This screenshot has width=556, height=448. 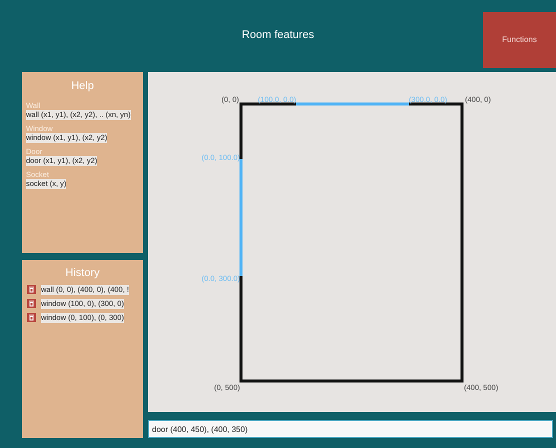 What do you see at coordinates (82, 273) in the screenshot?
I see `history-title: History` at bounding box center [82, 273].